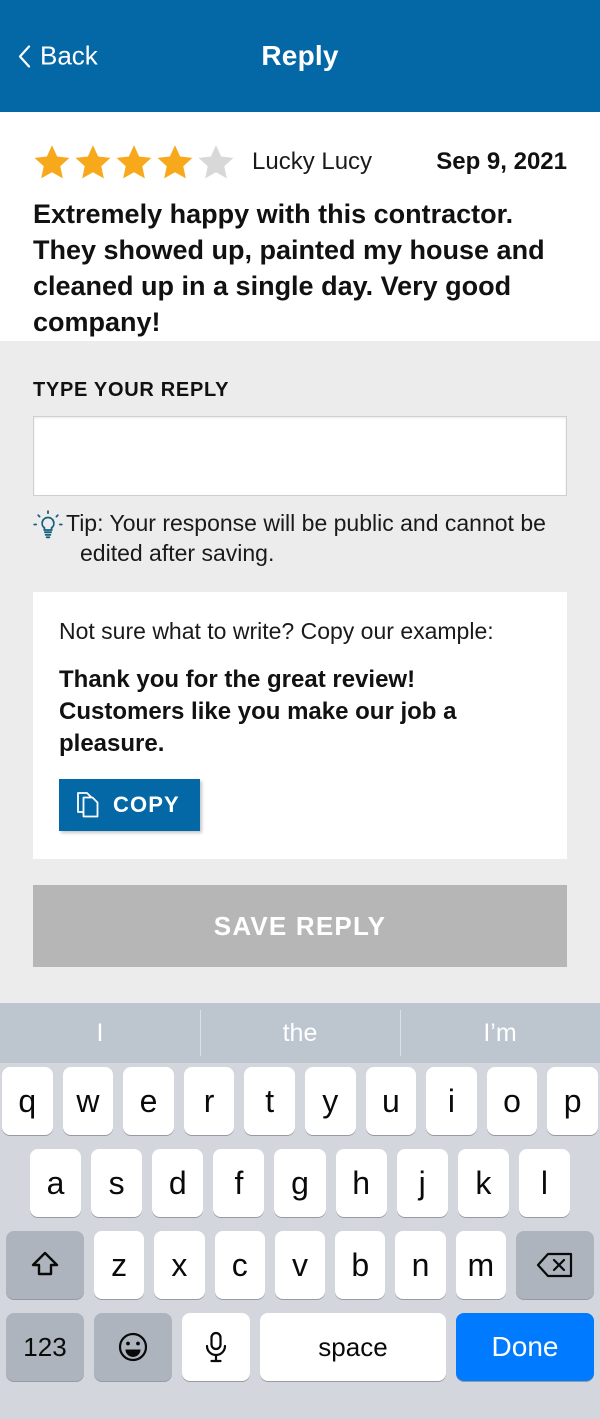 Image resolution: width=600 pixels, height=1419 pixels. I want to click on reply-input, so click(300, 455).